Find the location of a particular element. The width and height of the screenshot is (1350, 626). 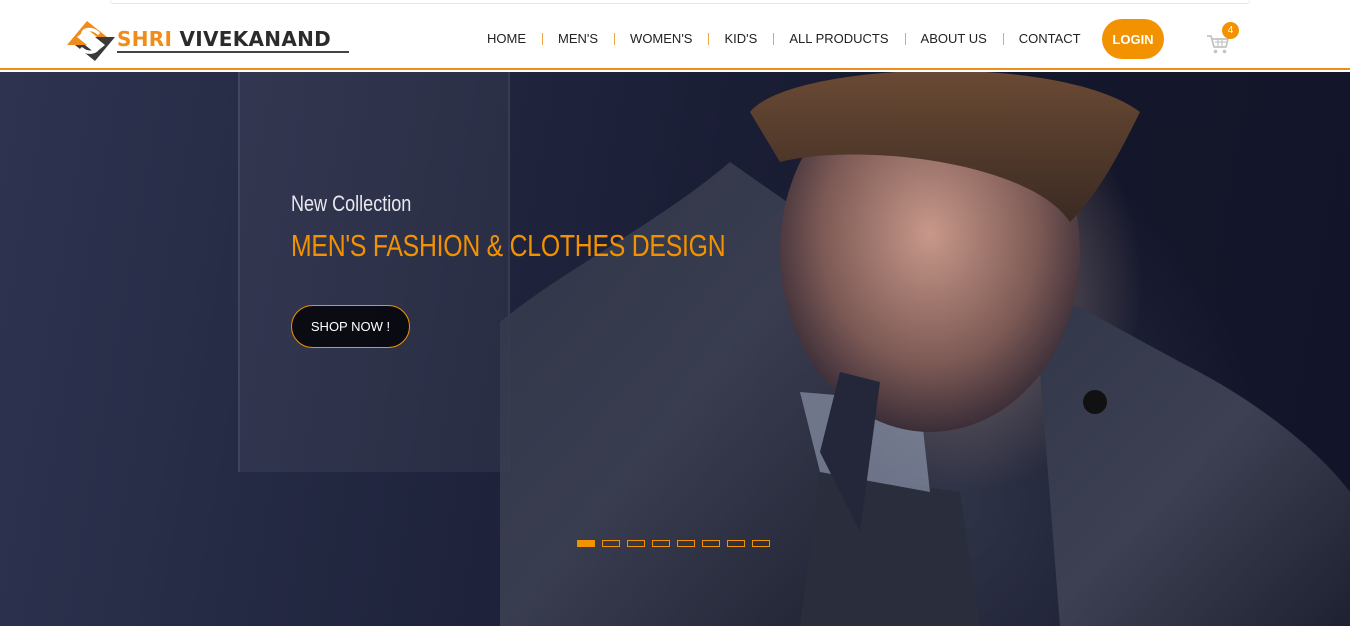

nav-kids: KID'S is located at coordinates (740, 38).